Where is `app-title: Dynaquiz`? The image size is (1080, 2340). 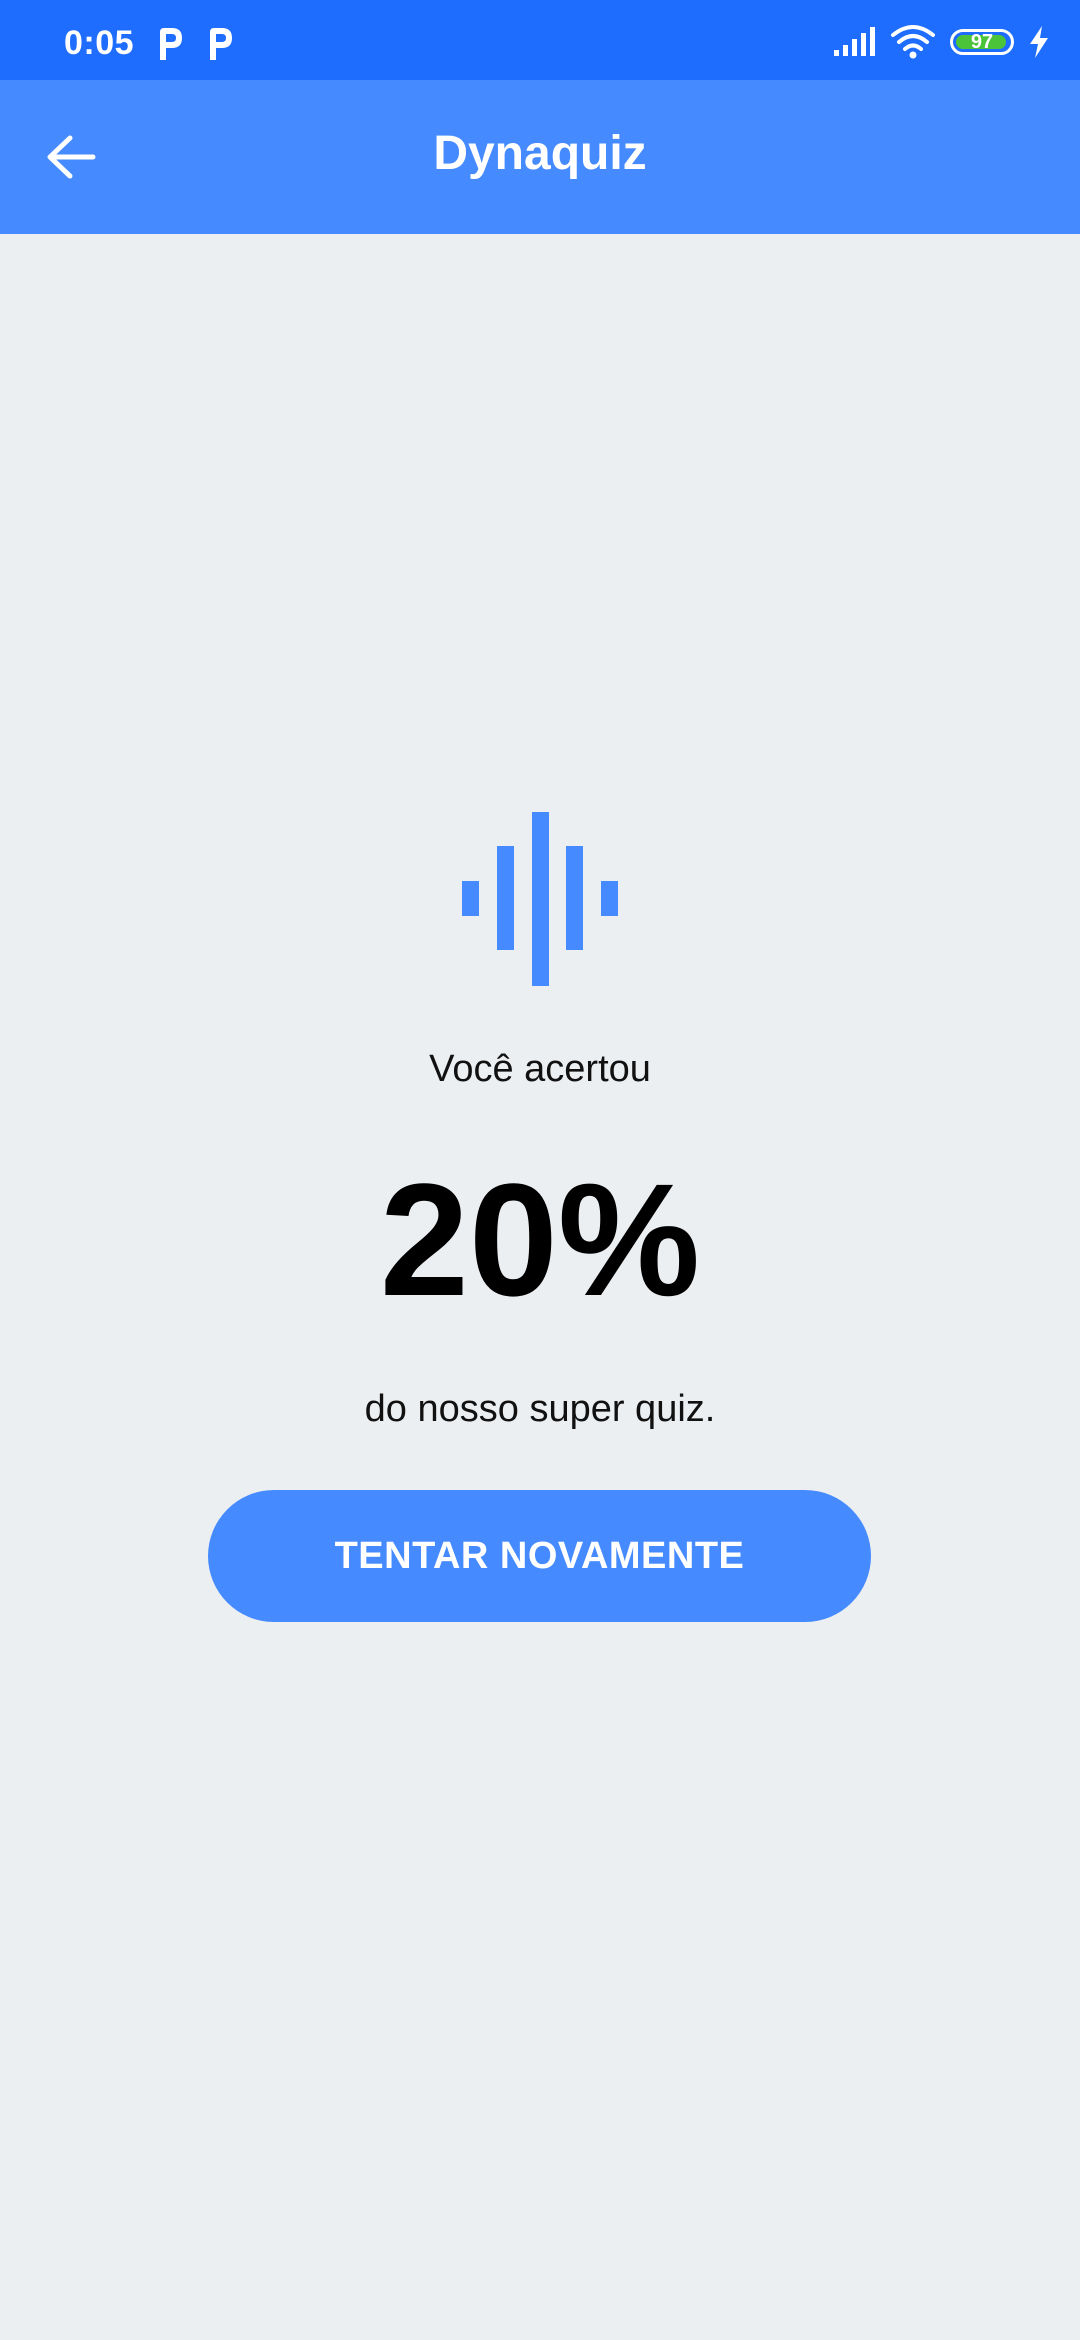
app-title: Dynaquiz is located at coordinates (540, 153).